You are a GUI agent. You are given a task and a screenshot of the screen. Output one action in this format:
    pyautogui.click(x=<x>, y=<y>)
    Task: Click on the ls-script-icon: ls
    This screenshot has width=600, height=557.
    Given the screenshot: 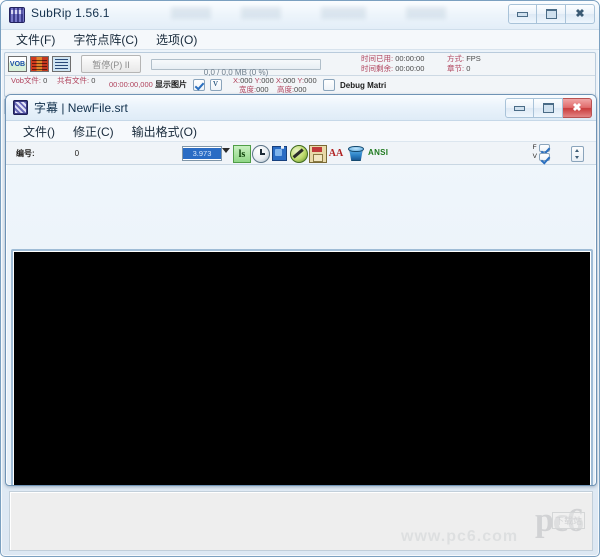 What is the action you would take?
    pyautogui.click(x=242, y=154)
    